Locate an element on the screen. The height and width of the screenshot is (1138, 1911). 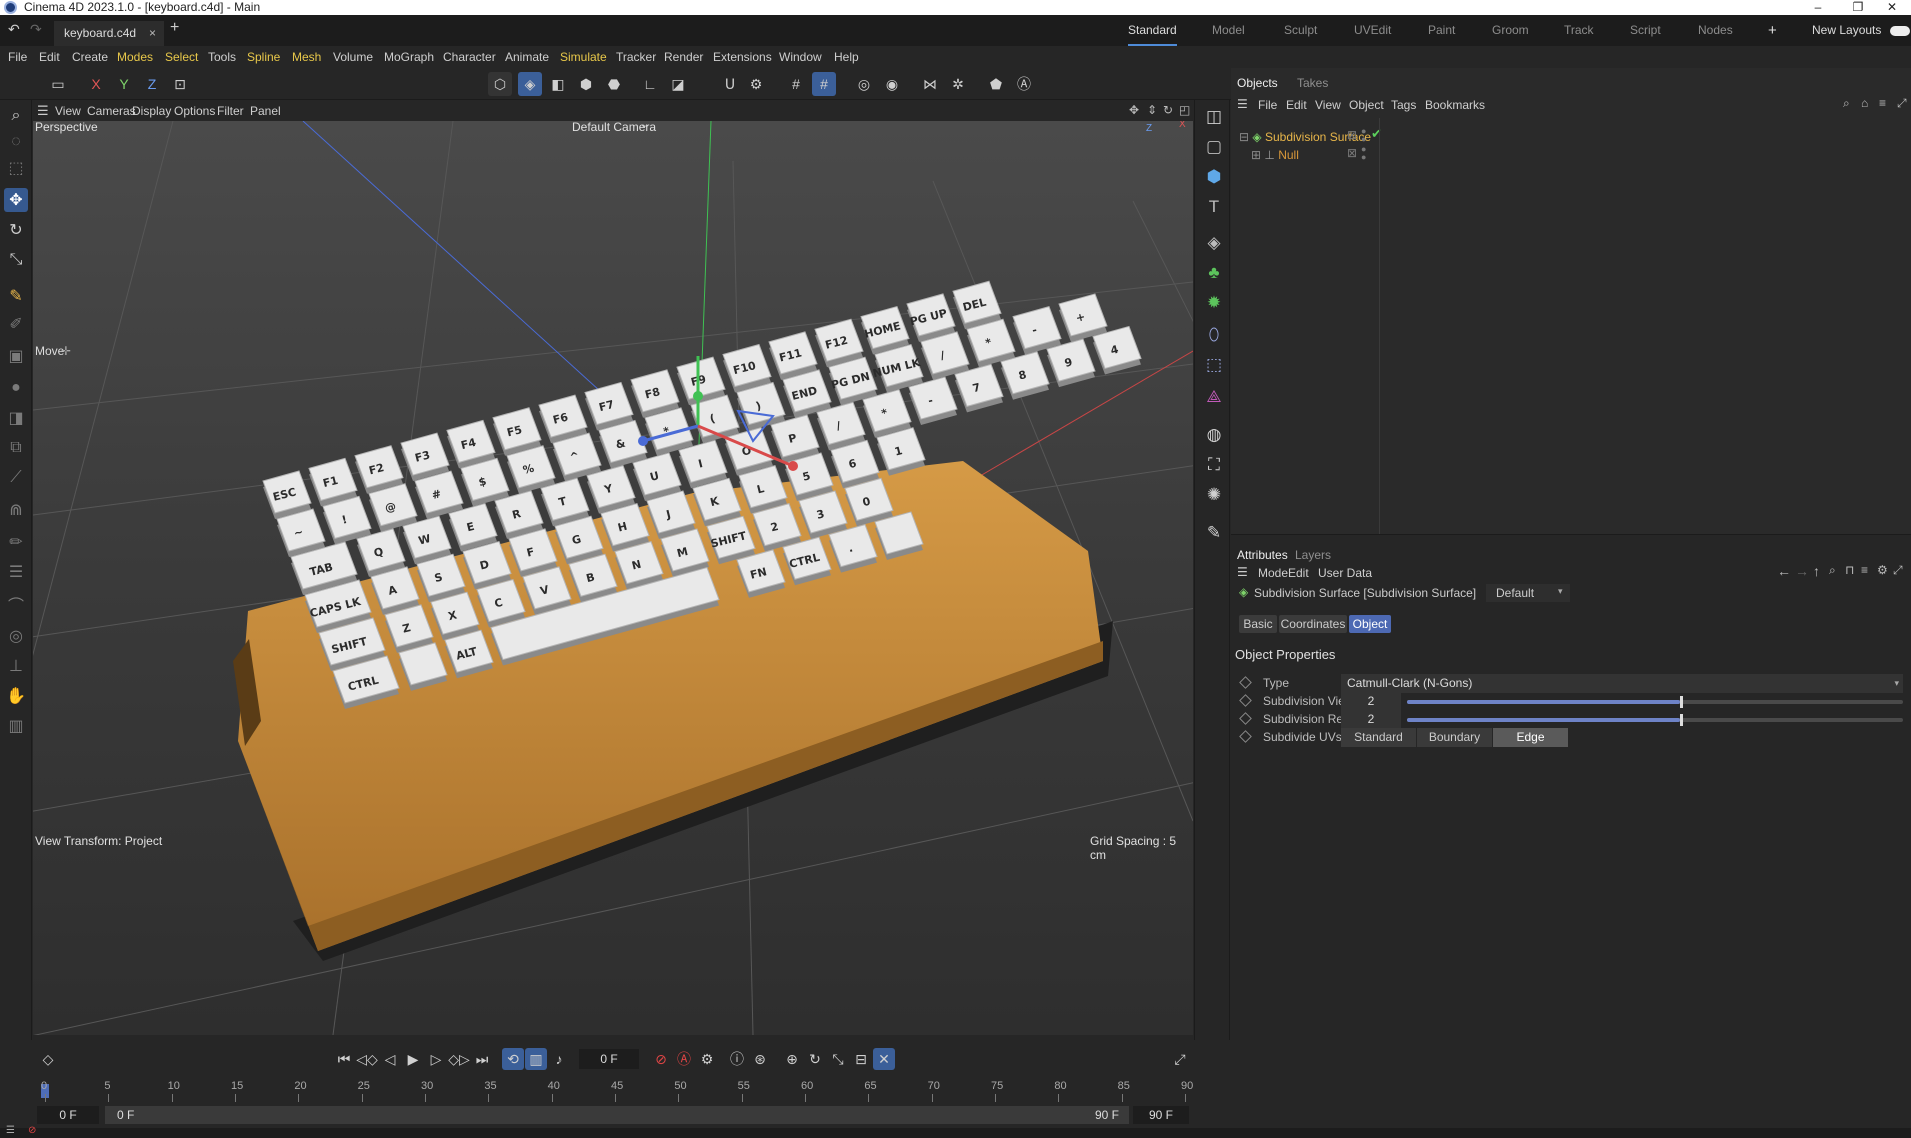
maximize-view-icon: ◰ is located at coordinates (1184, 110).